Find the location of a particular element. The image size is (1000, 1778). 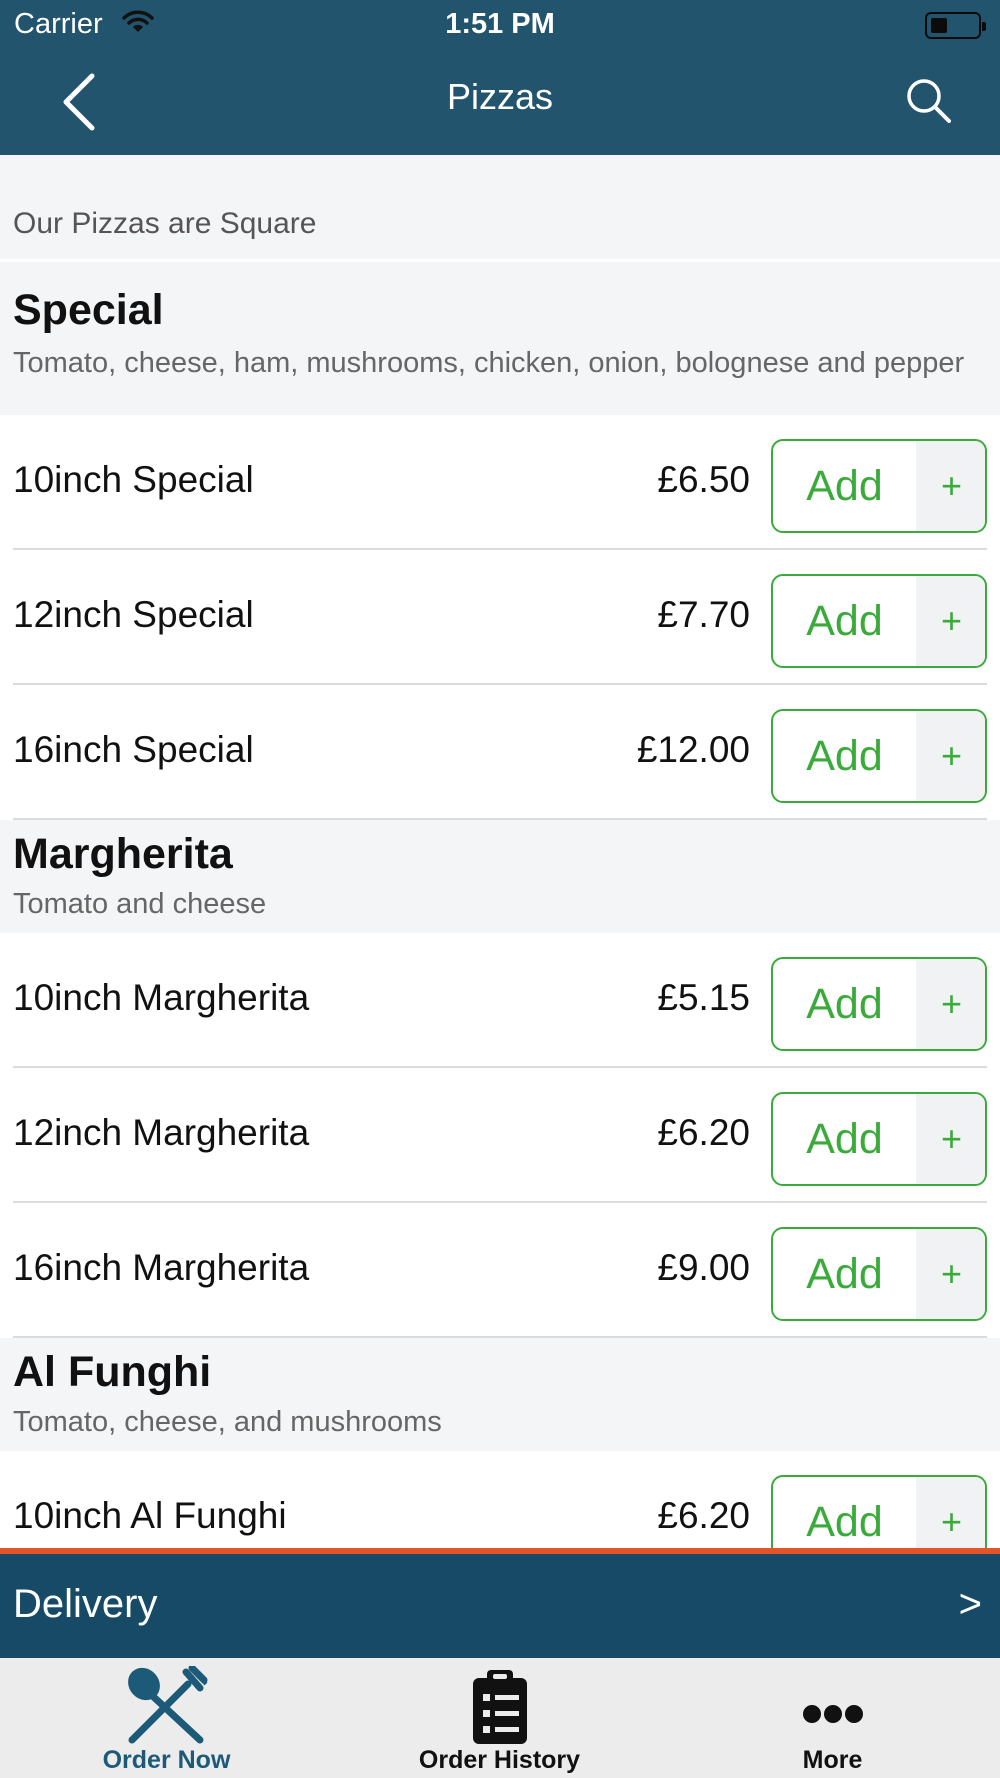

tab-label: Order History is located at coordinates (499, 1760).